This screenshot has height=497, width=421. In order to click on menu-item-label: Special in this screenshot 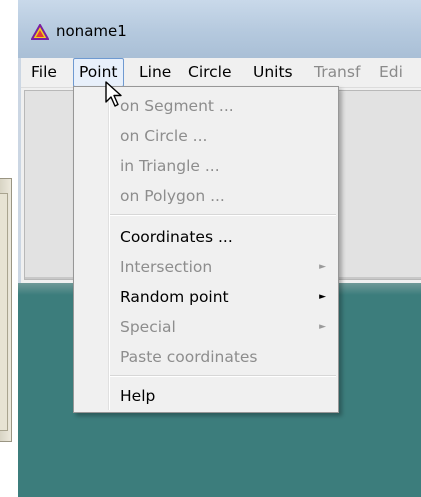, I will do `click(148, 327)`.